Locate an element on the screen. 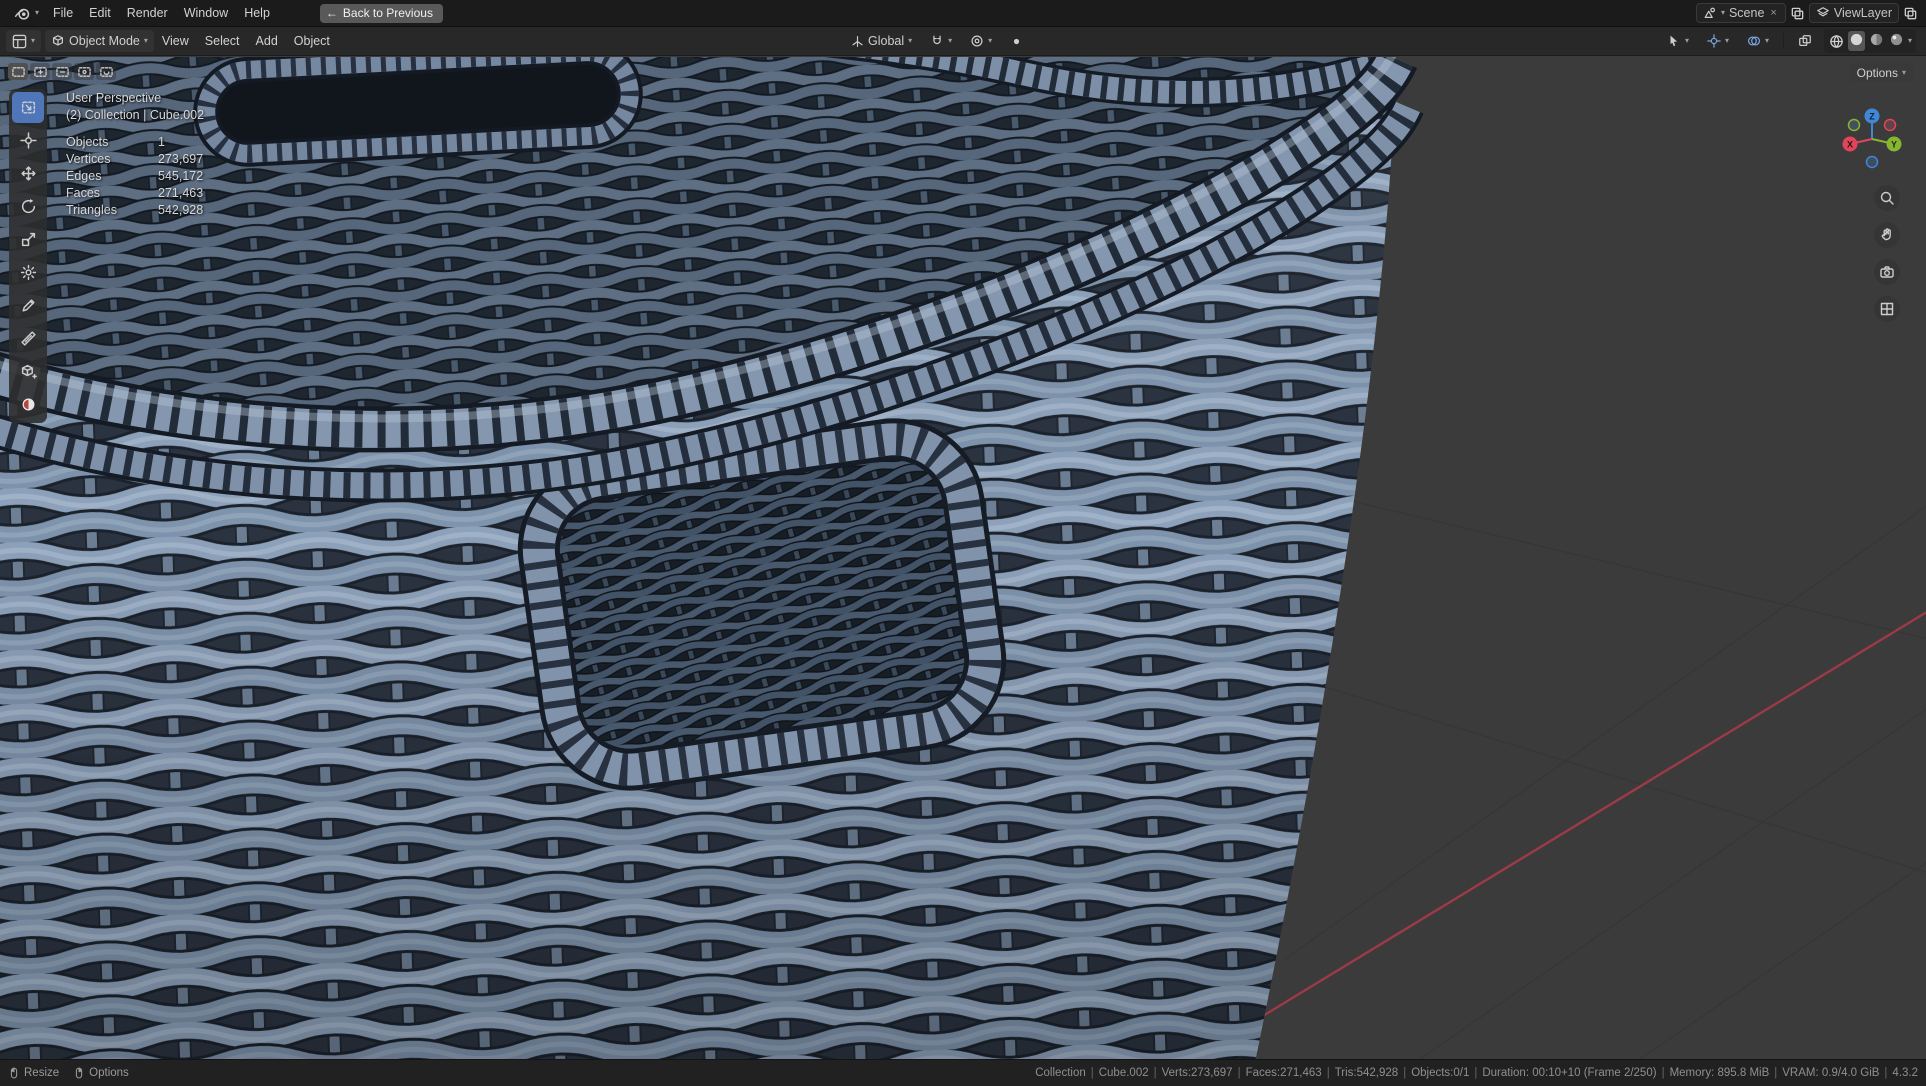 This screenshot has width=1926, height=1086. wireframe-sphere-icon is located at coordinates (1836, 41).